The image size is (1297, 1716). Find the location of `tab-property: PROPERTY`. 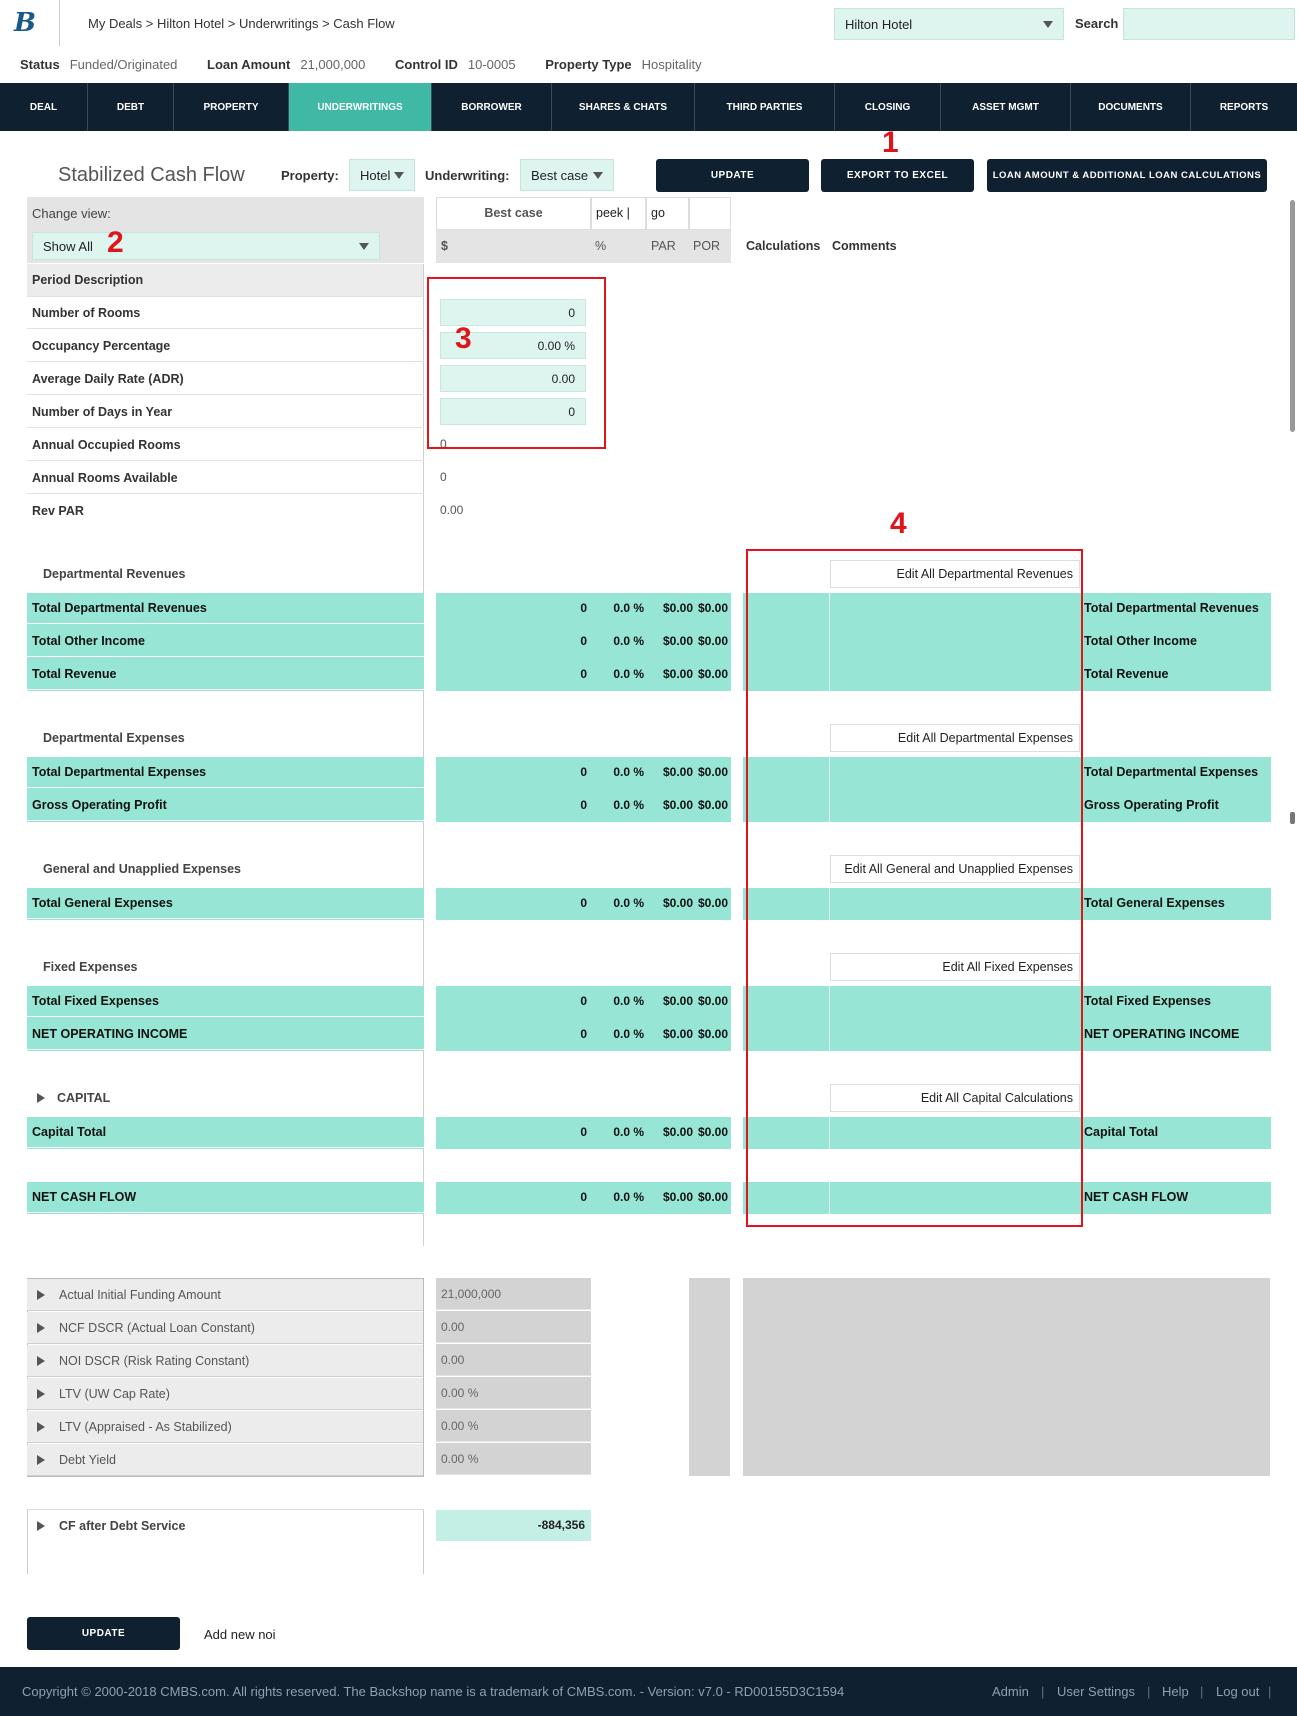

tab-property: PROPERTY is located at coordinates (231, 107).